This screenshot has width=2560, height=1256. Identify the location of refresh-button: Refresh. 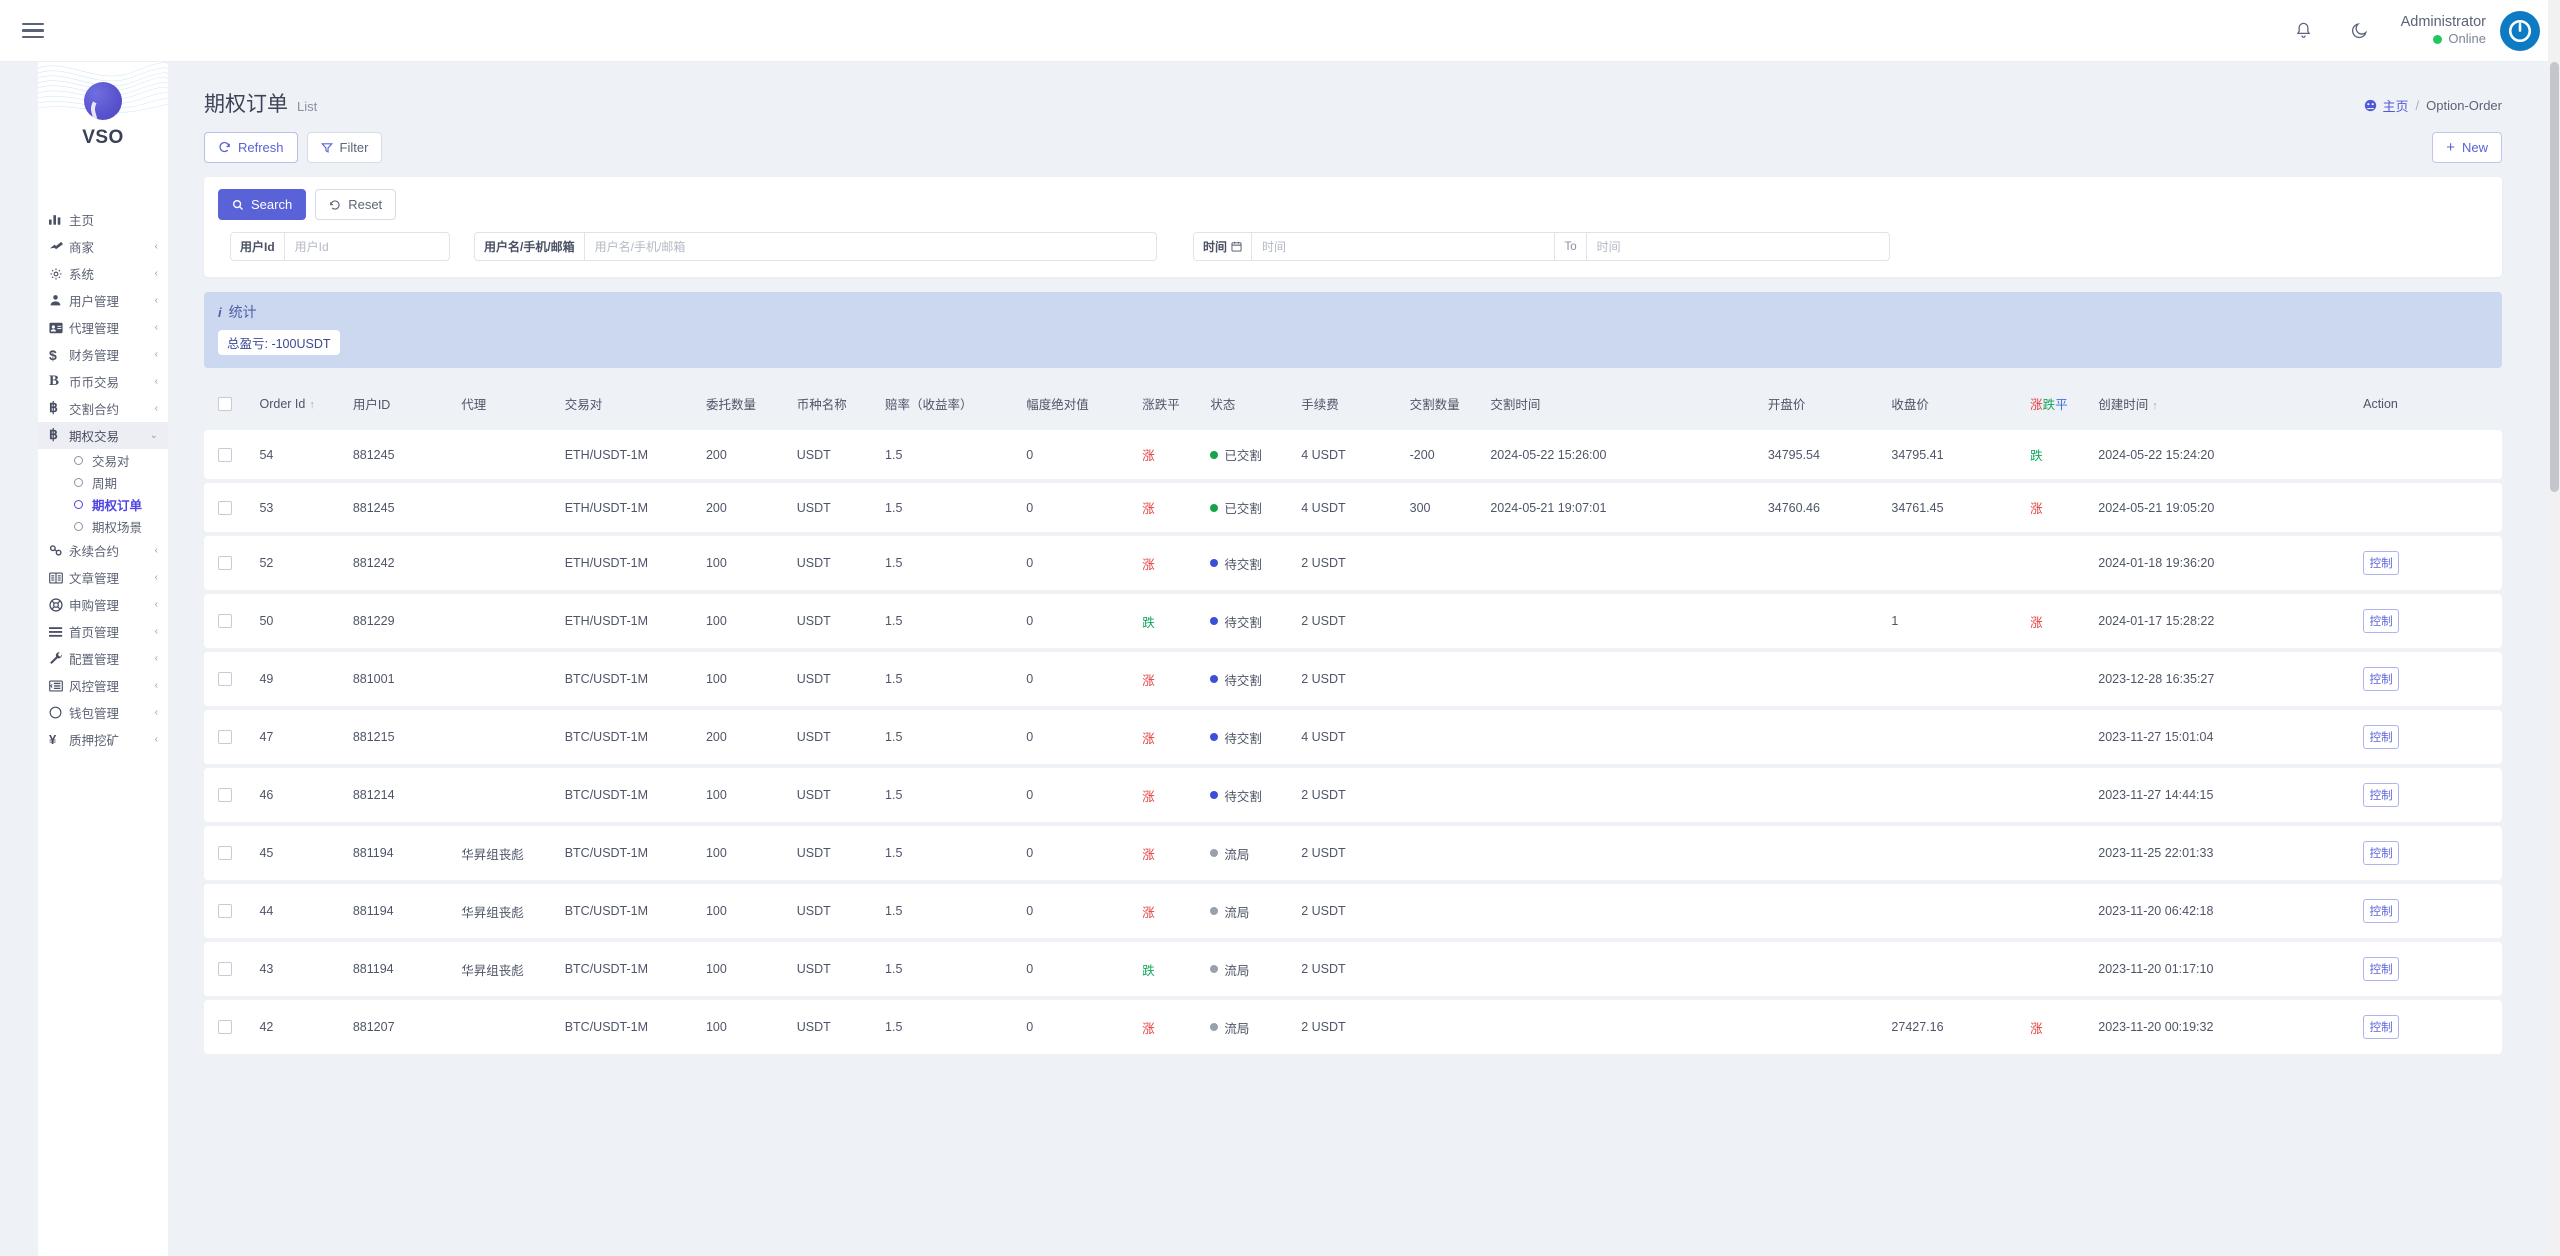
(251, 147).